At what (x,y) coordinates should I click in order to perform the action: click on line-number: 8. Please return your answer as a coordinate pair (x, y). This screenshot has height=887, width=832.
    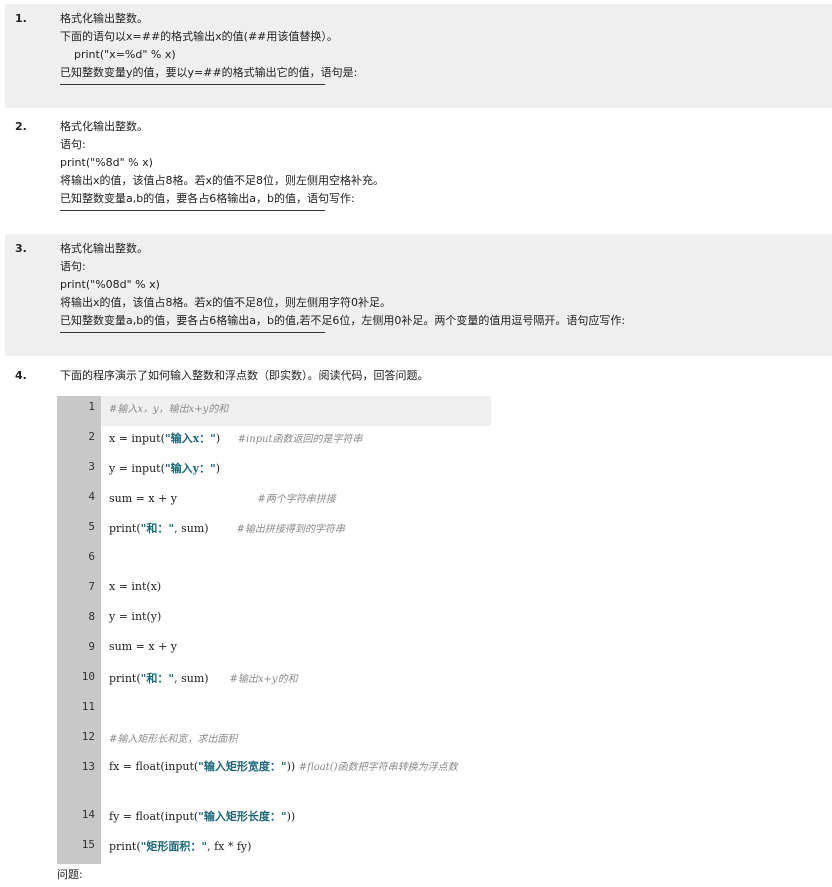
    Looking at the image, I should click on (79, 621).